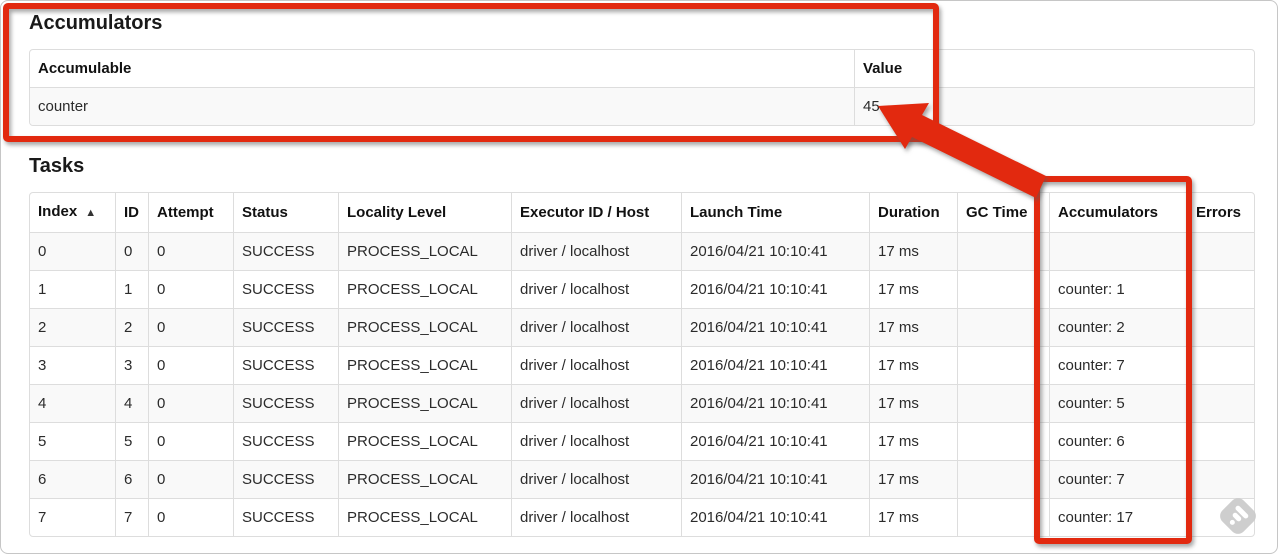  Describe the element at coordinates (913, 212) in the screenshot. I see `column-header-duration: Duration` at that location.